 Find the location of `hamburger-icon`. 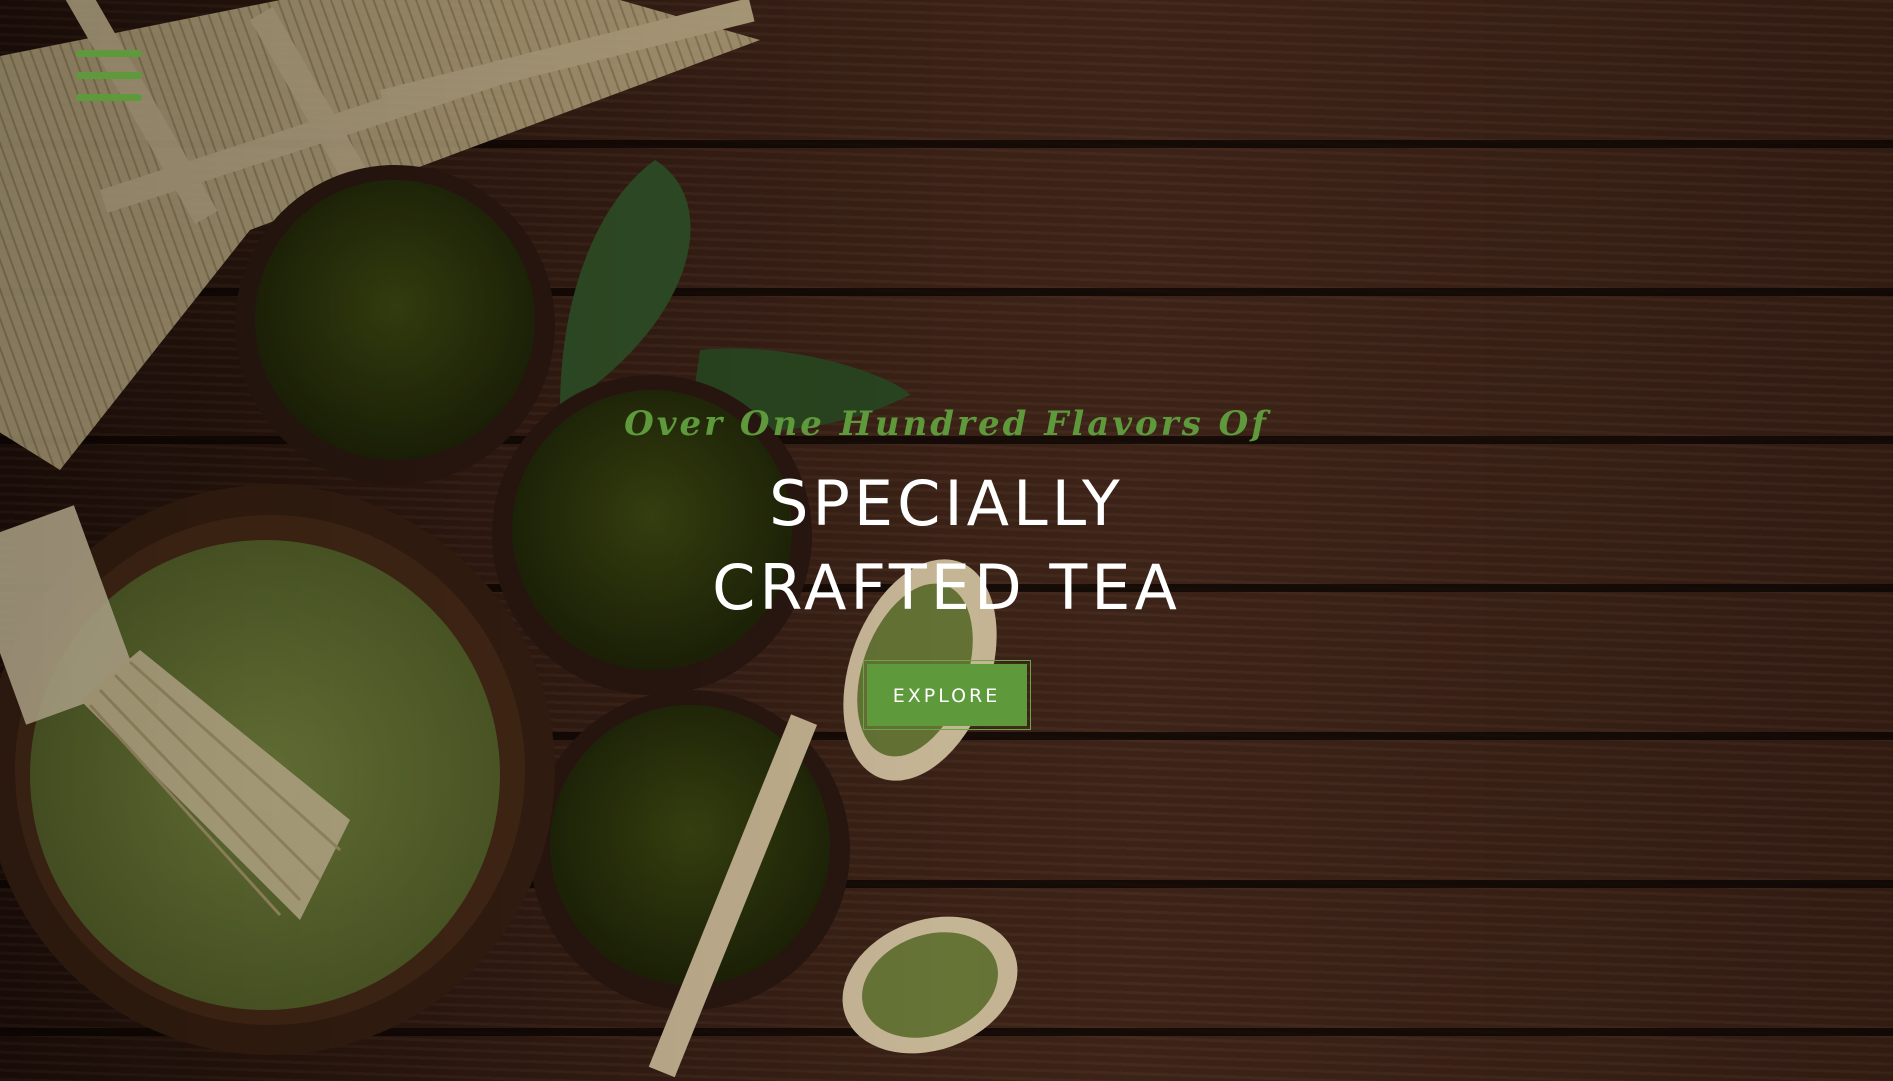

hamburger-icon is located at coordinates (109, 78).